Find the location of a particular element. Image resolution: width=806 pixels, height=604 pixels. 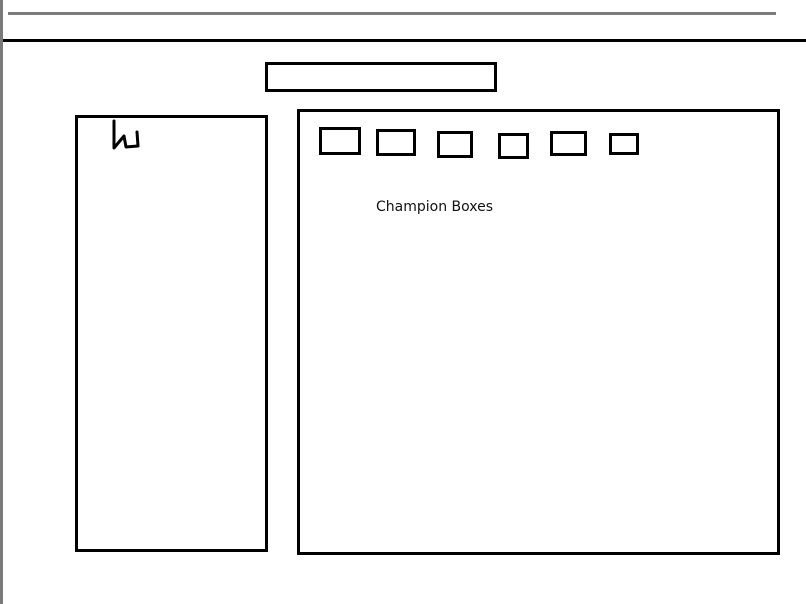

header-divider is located at coordinates (404, 40).